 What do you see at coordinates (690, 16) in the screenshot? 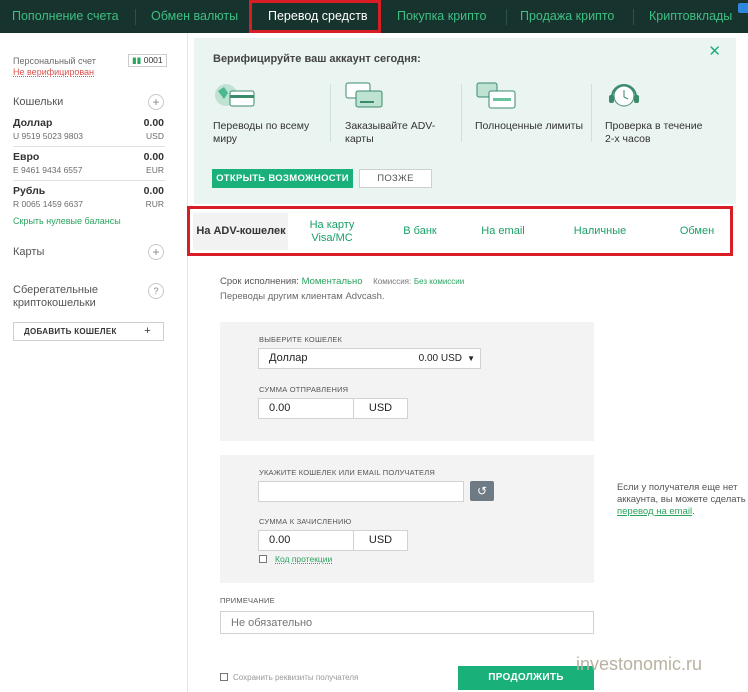
I see `nav-crypto-deposits: Криптовклады` at bounding box center [690, 16].